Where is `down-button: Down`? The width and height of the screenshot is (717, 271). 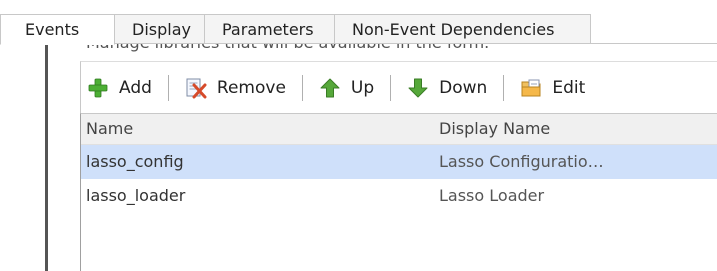
down-button: Down is located at coordinates (447, 88).